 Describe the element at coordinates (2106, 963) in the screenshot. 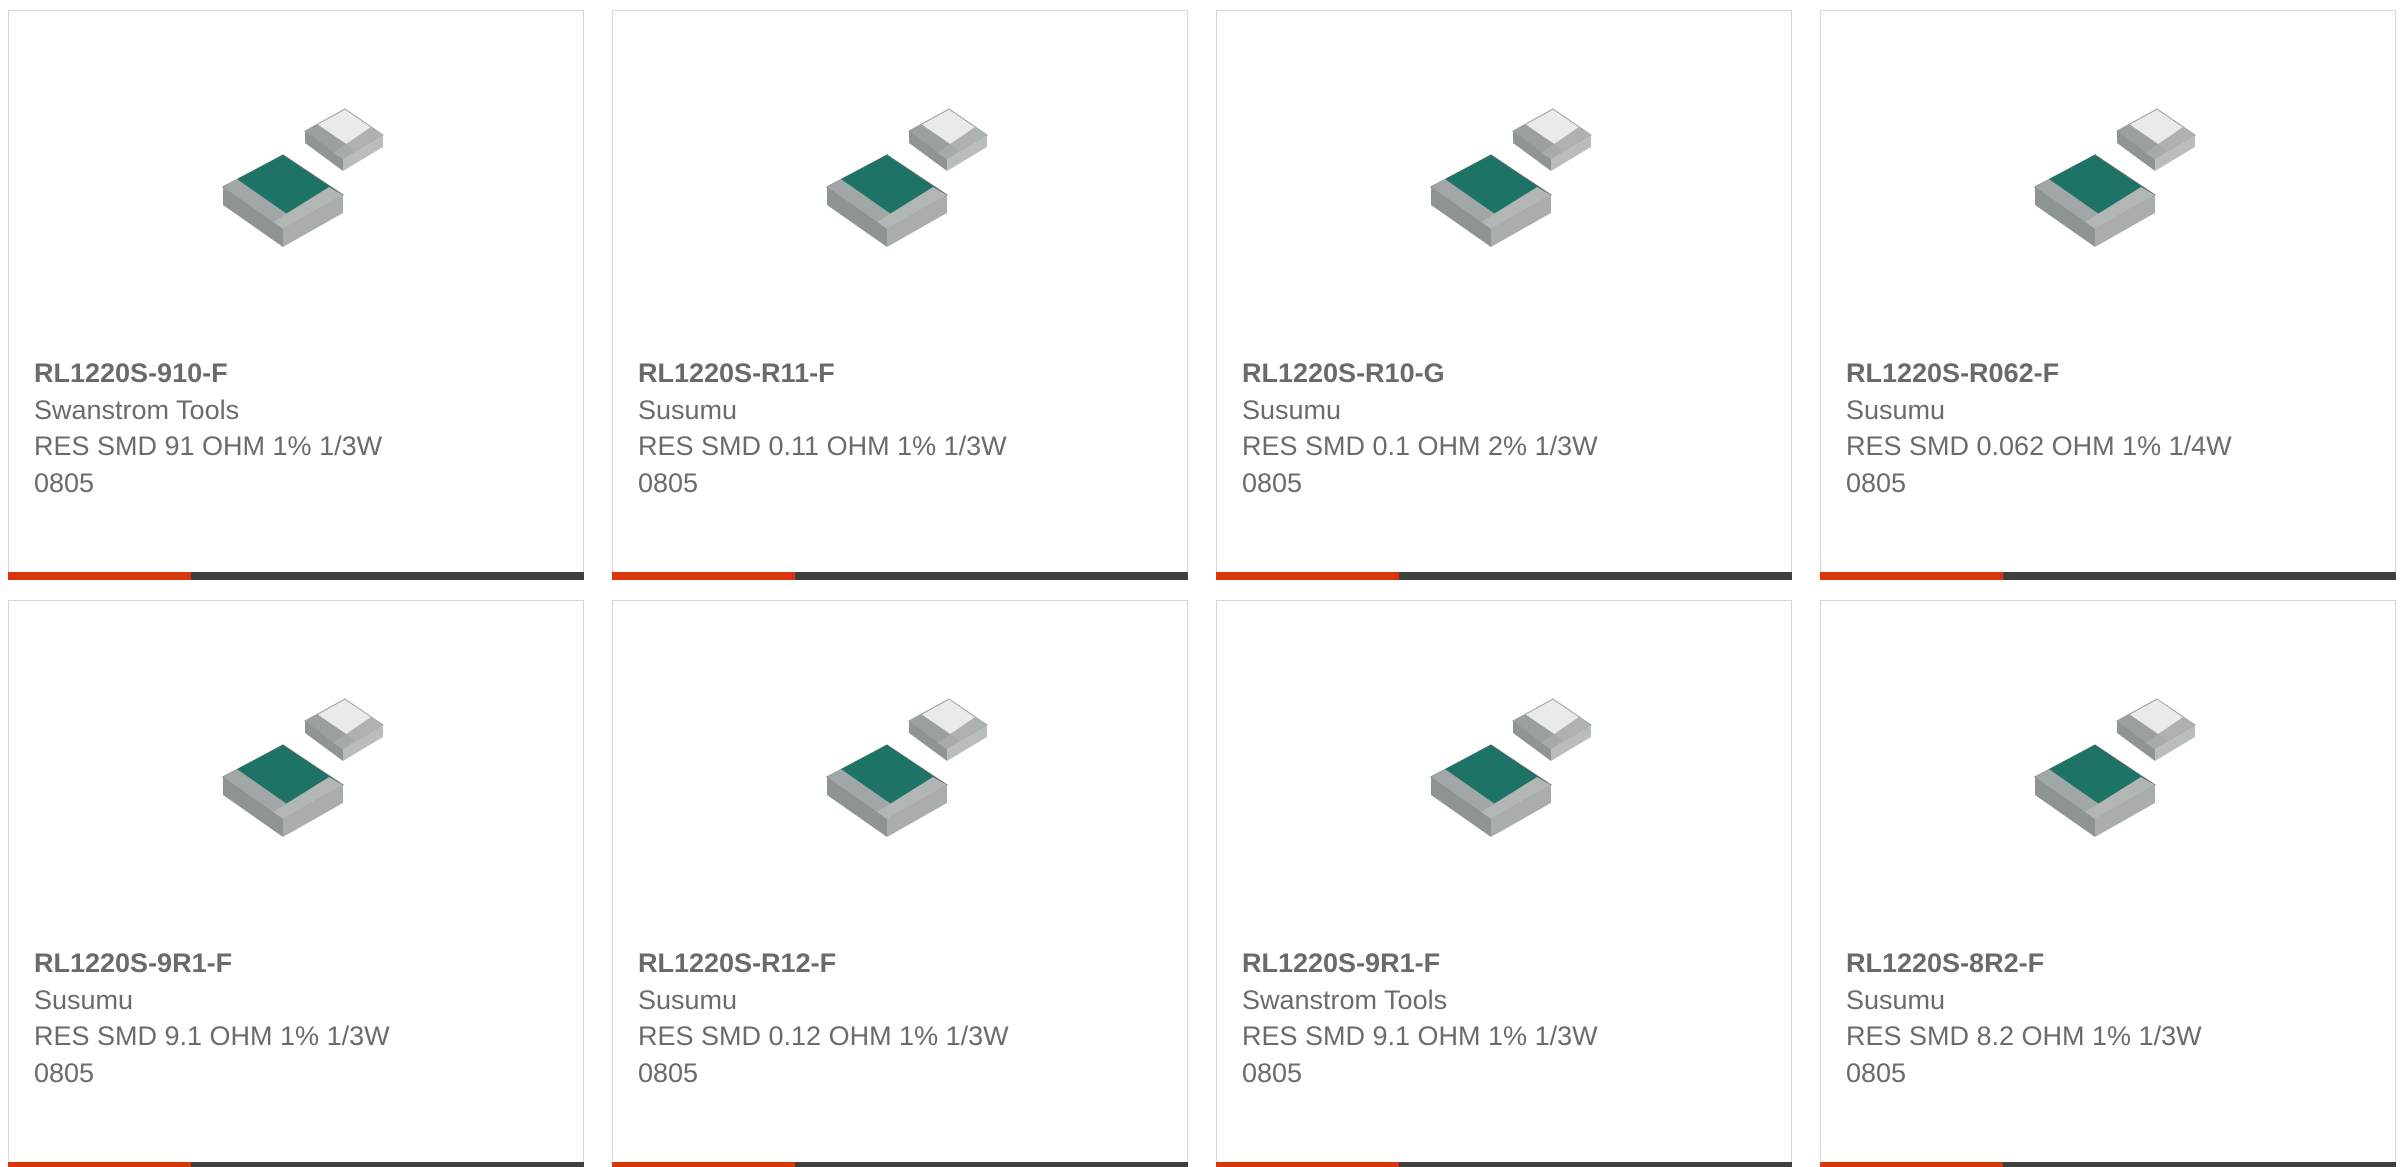

I see `part-number: RL1220S-8R2-F` at that location.